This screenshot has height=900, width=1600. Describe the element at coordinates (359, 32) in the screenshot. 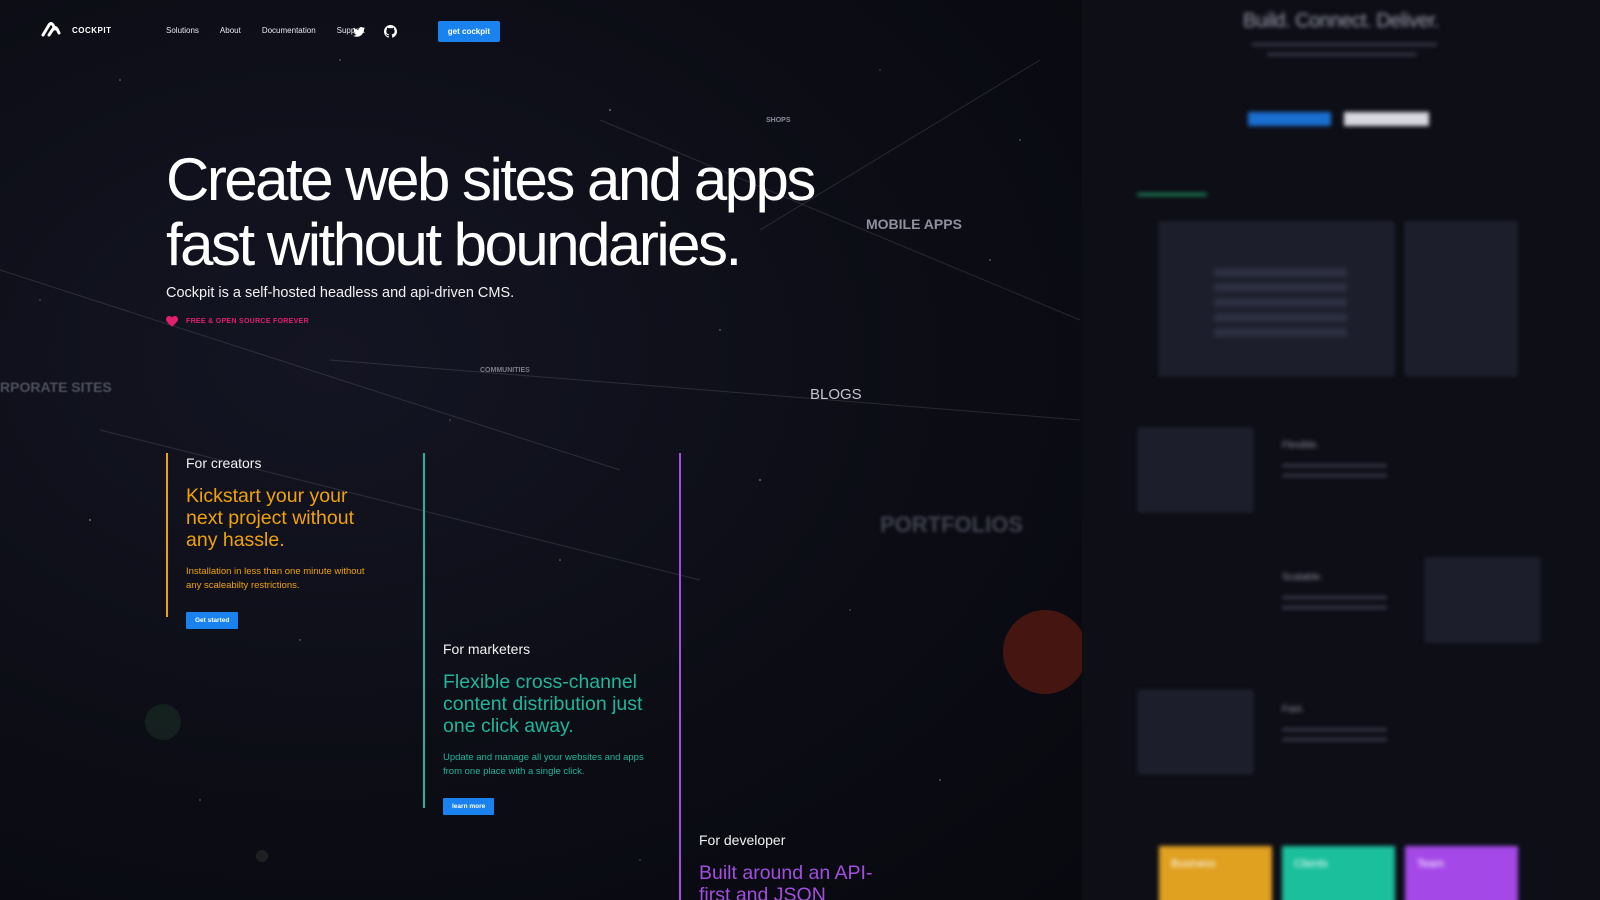

I see `twitter-icon` at that location.